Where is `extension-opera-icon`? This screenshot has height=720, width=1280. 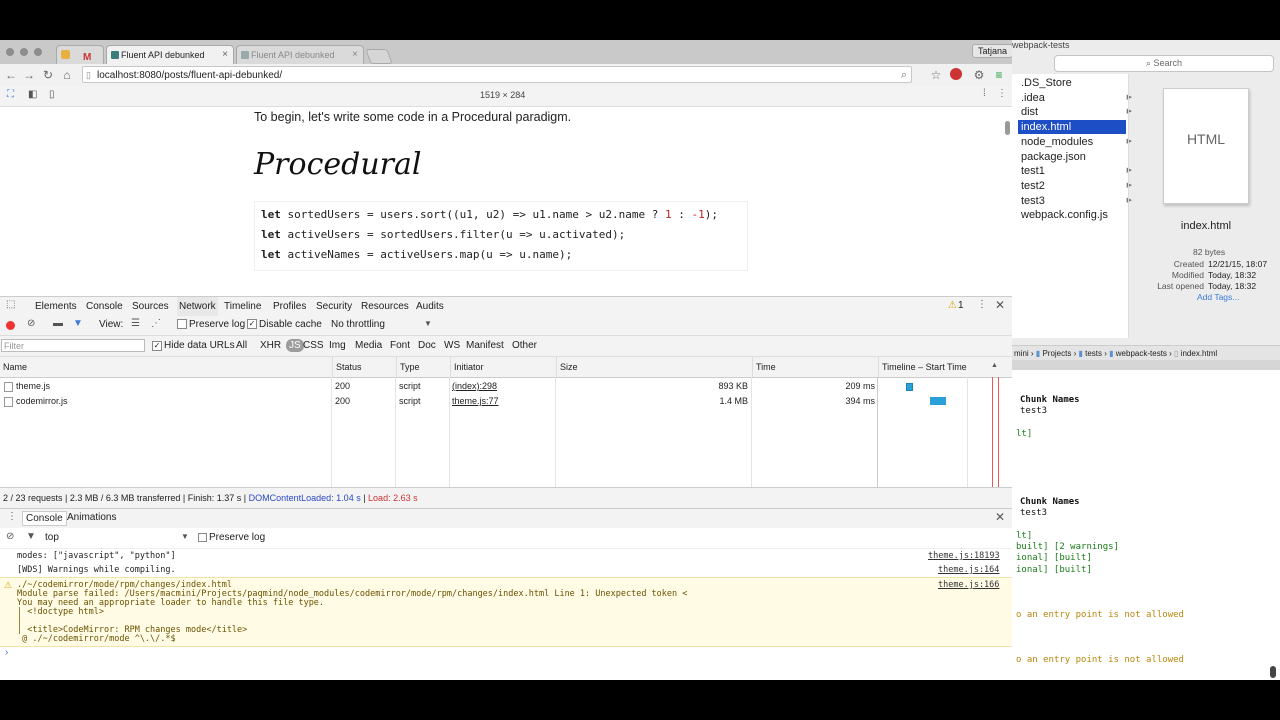
extension-opera-icon is located at coordinates (956, 74).